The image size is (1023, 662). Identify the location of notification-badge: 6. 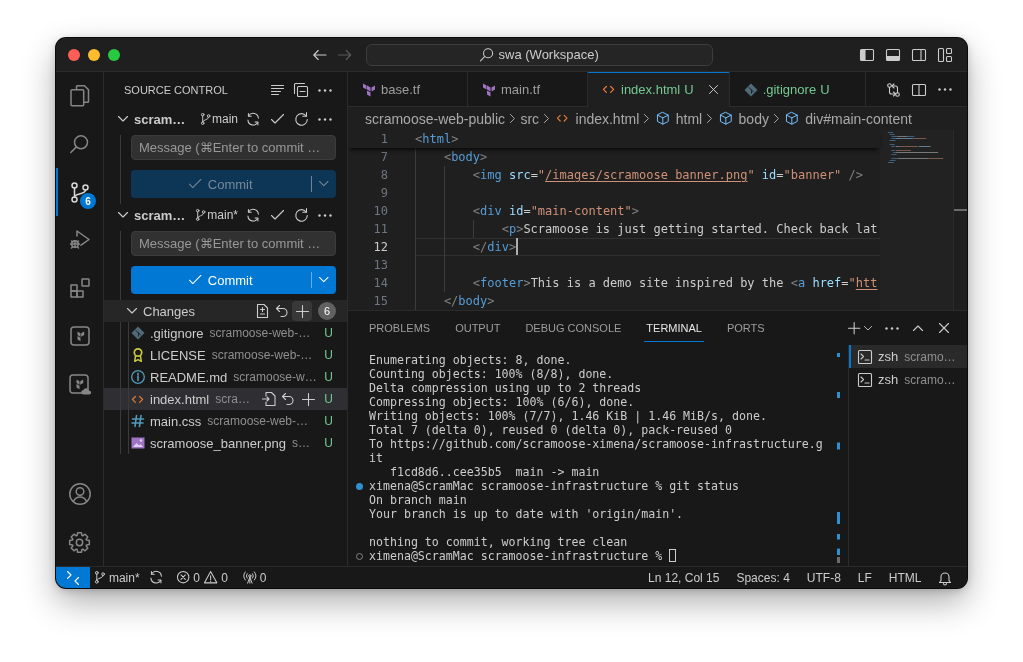
(88, 201).